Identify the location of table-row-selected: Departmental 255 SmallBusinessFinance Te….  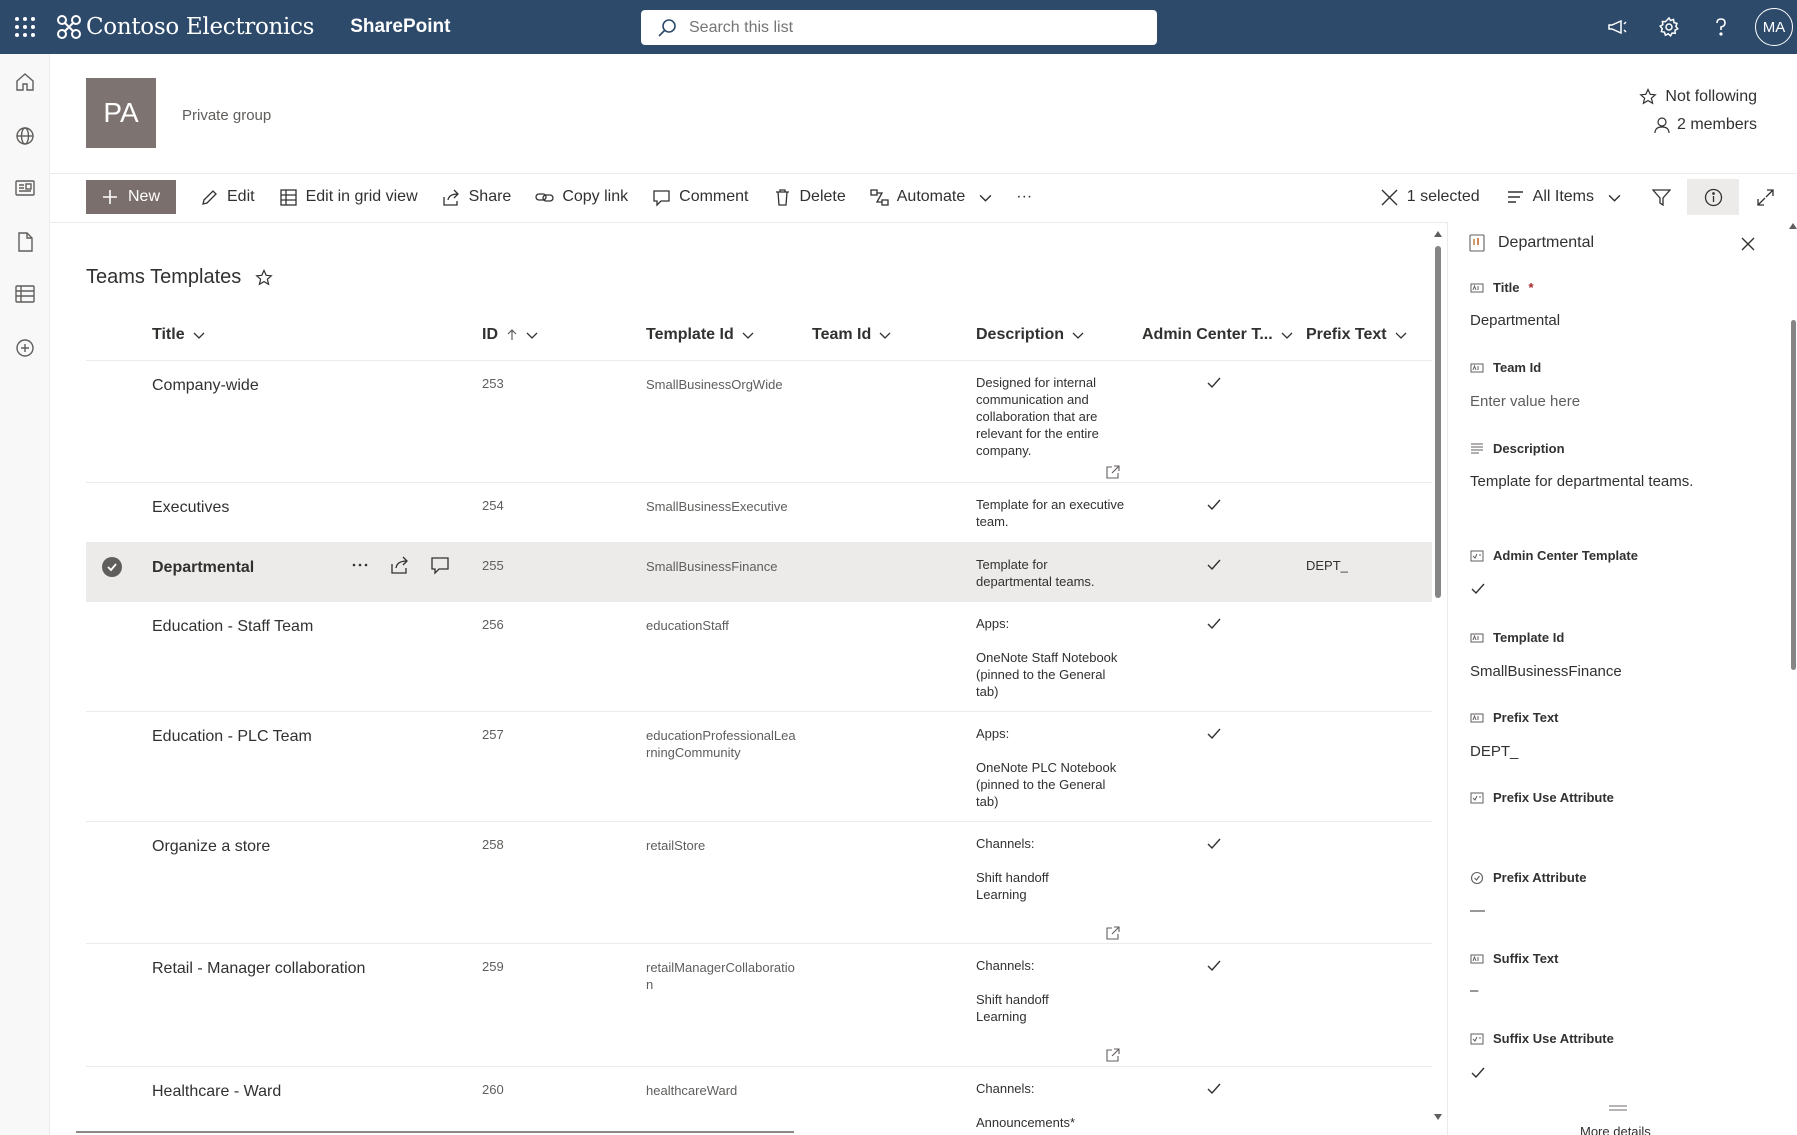
(759, 572).